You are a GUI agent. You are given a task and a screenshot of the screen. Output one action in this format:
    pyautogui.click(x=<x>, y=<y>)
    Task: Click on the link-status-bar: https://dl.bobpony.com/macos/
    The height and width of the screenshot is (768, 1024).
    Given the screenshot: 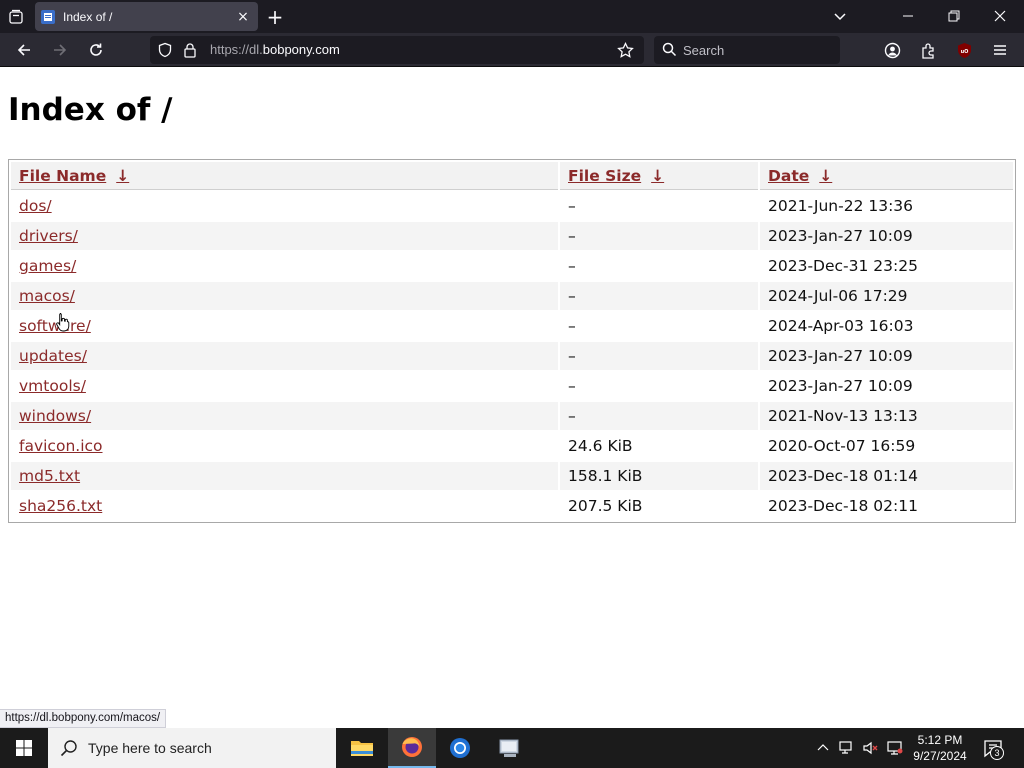 What is the action you would take?
    pyautogui.click(x=83, y=718)
    